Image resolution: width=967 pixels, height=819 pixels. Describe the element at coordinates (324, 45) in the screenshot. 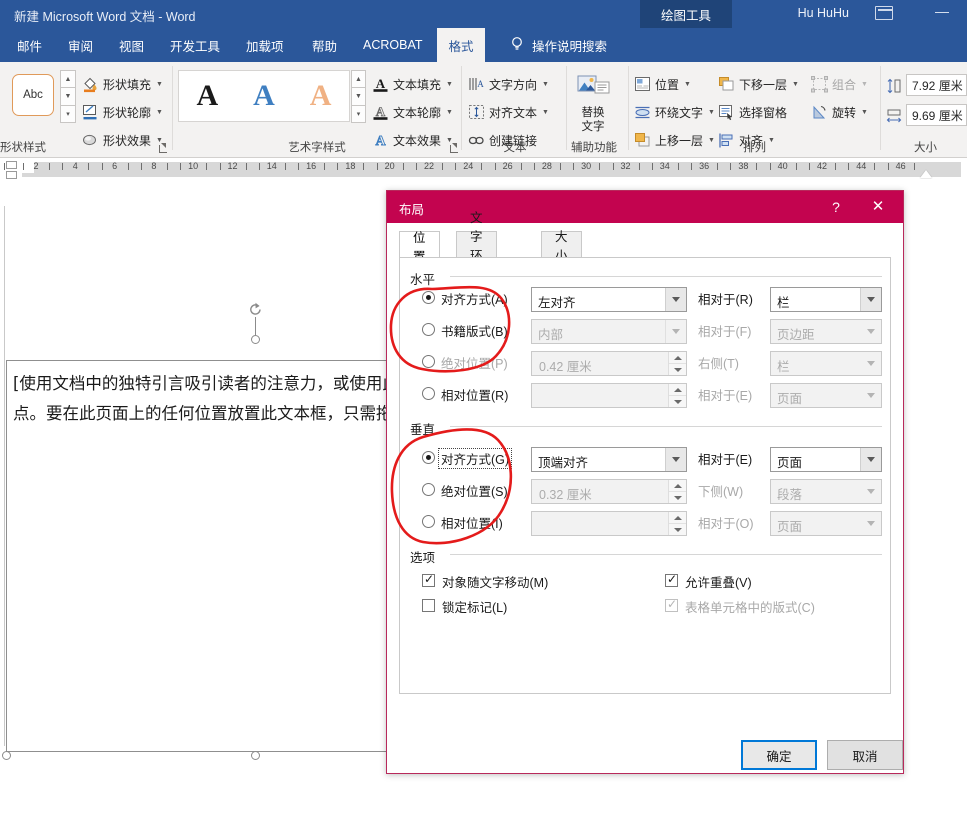

I see `tab-help: 帮助` at that location.